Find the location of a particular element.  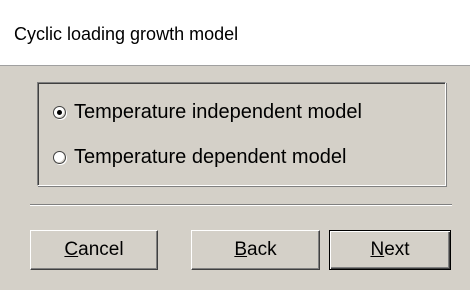

radio-temperature-independent: Temperature independent model is located at coordinates (207, 112).